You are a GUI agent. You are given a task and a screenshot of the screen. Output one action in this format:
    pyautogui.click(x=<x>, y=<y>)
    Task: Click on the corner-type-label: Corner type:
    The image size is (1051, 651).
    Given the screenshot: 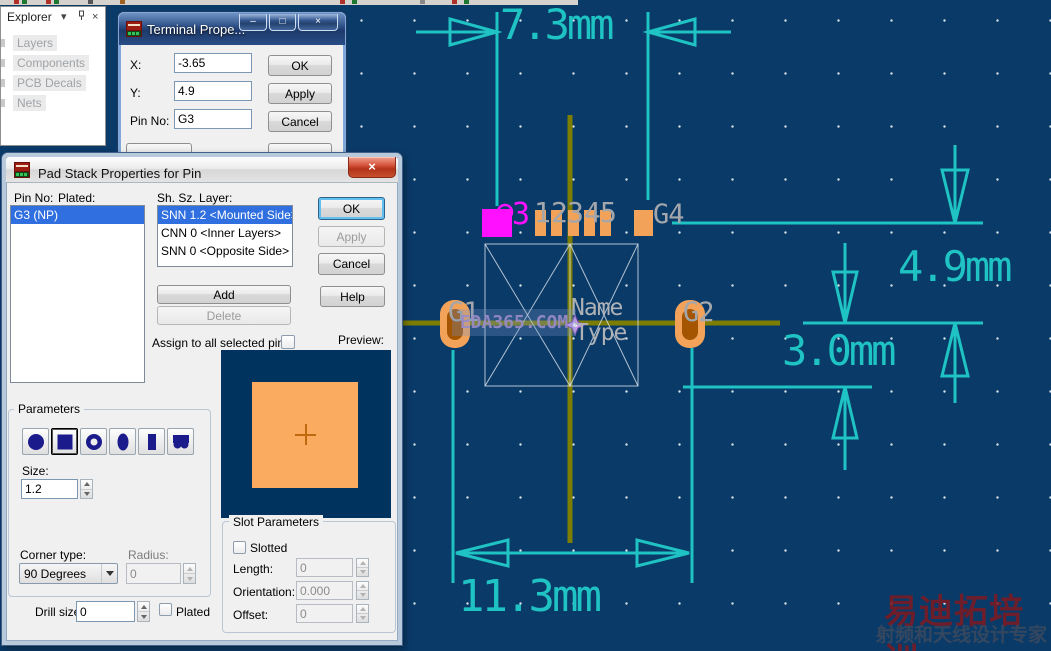 What is the action you would take?
    pyautogui.click(x=53, y=555)
    